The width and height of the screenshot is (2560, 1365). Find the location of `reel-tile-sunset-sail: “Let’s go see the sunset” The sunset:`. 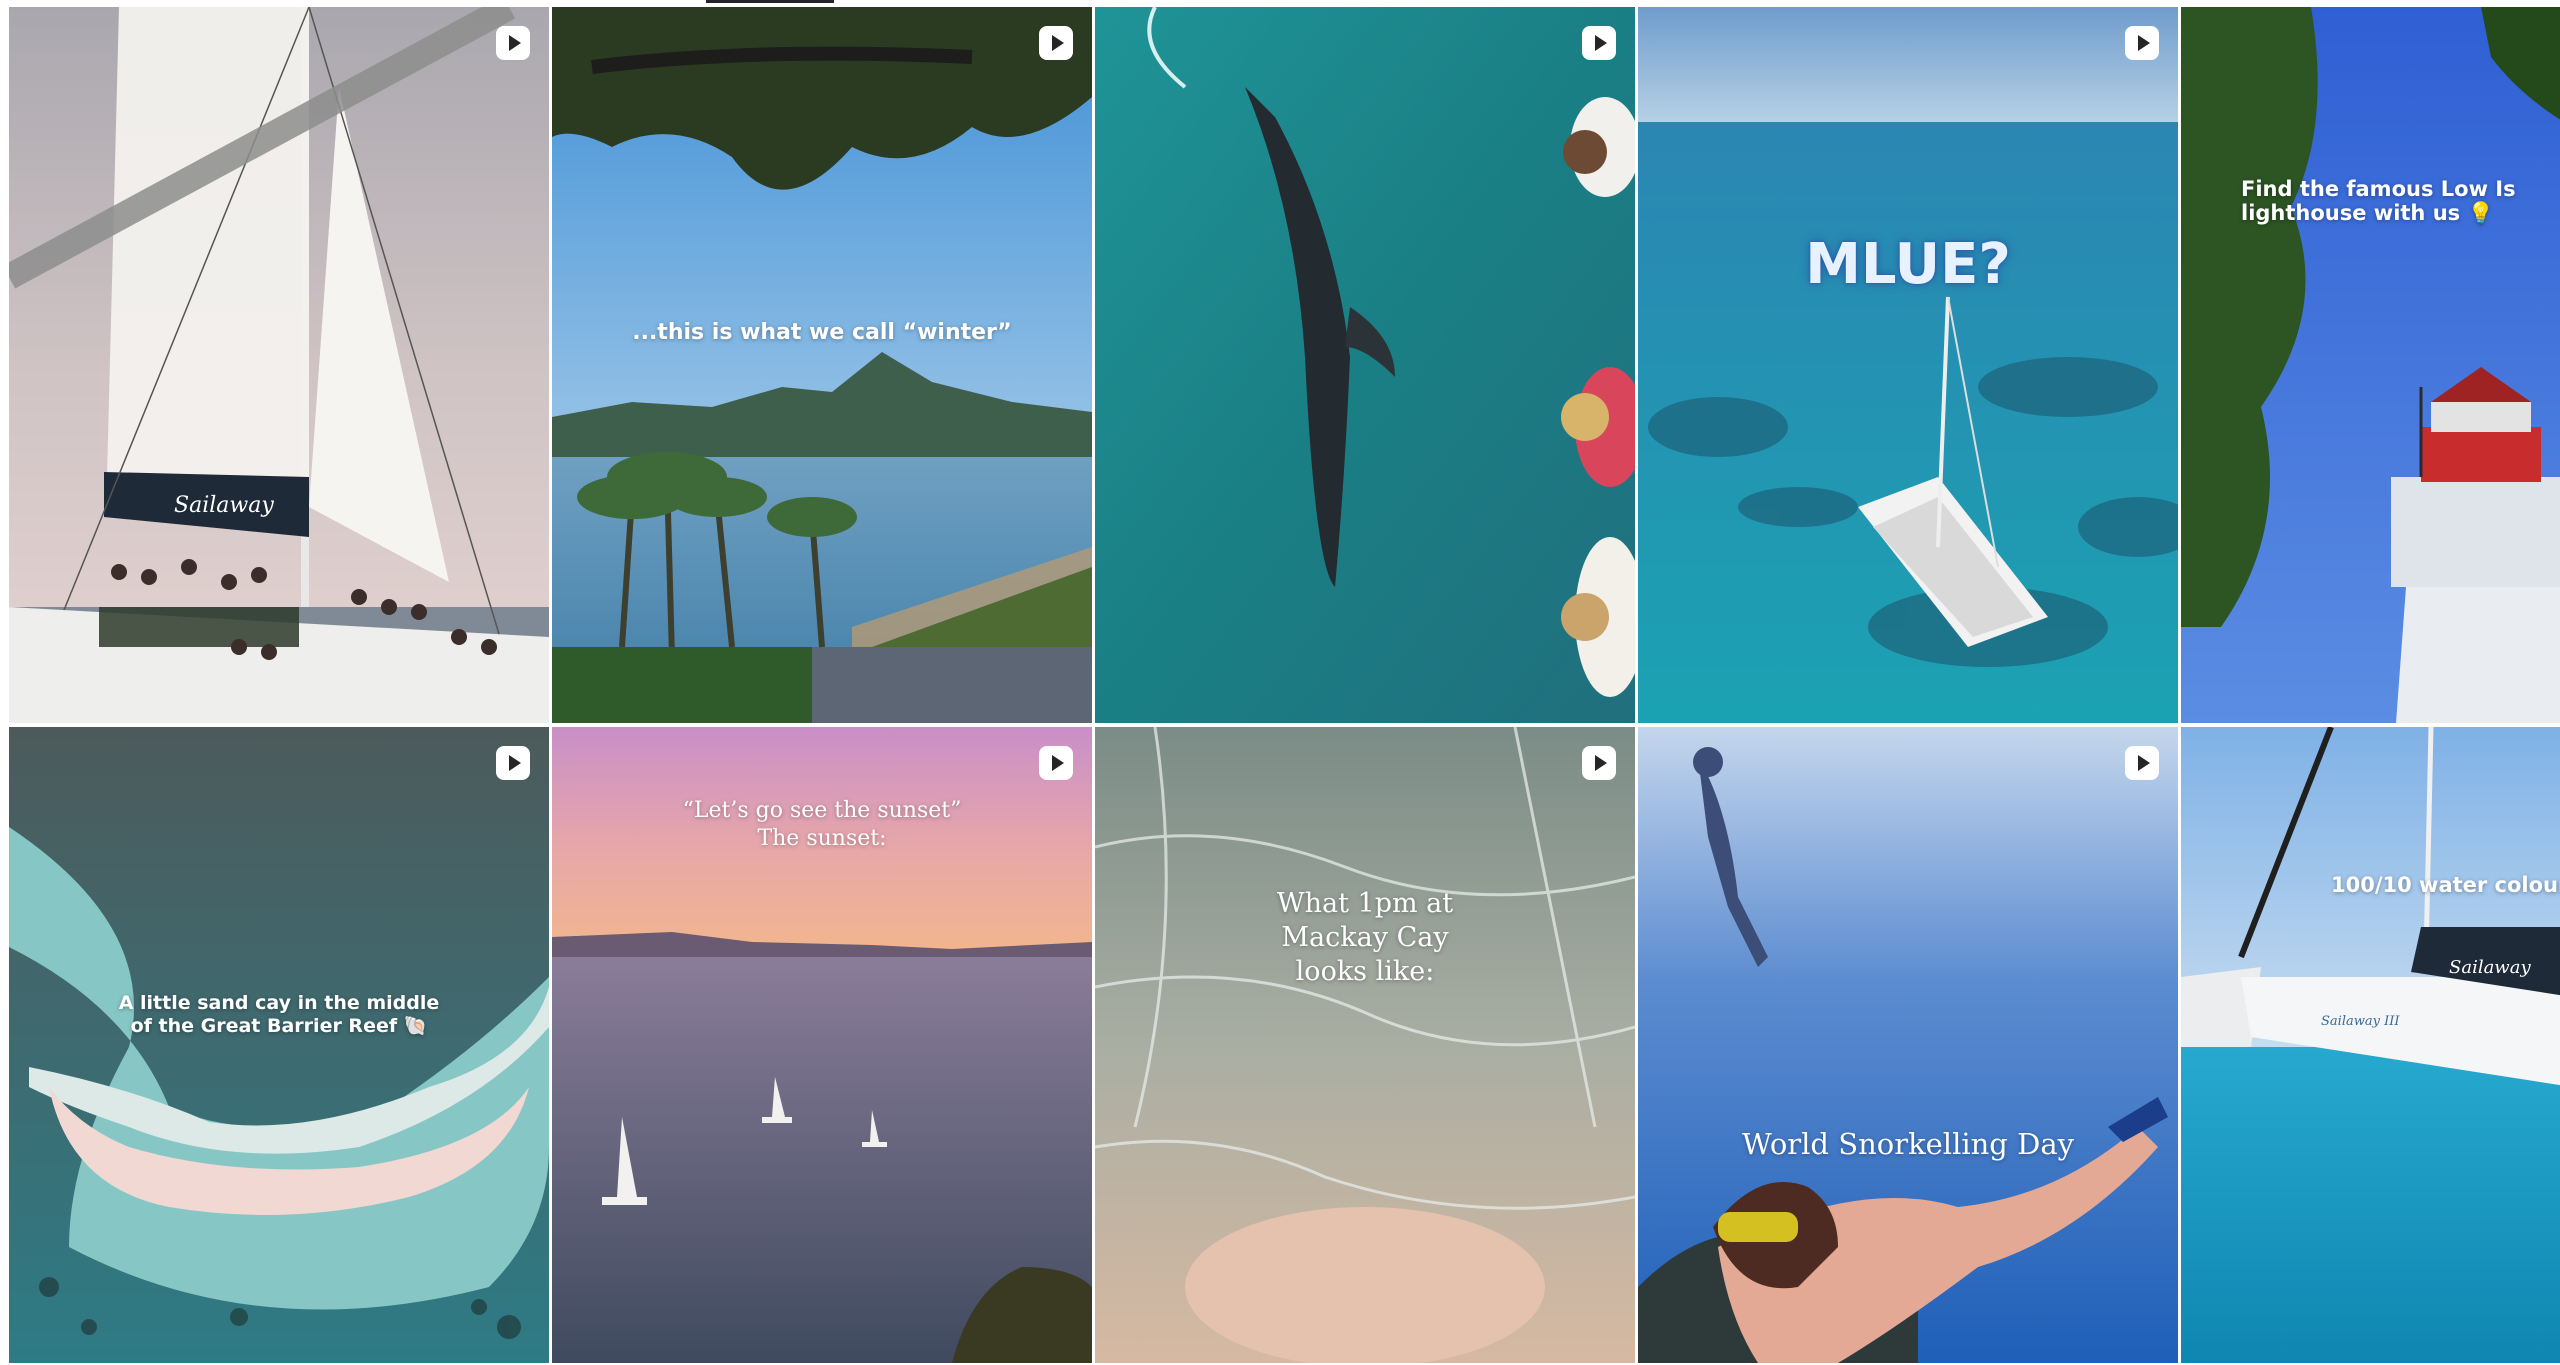

reel-tile-sunset-sail: “Let’s go see the sunset” The sunset: is located at coordinates (822, 1045).